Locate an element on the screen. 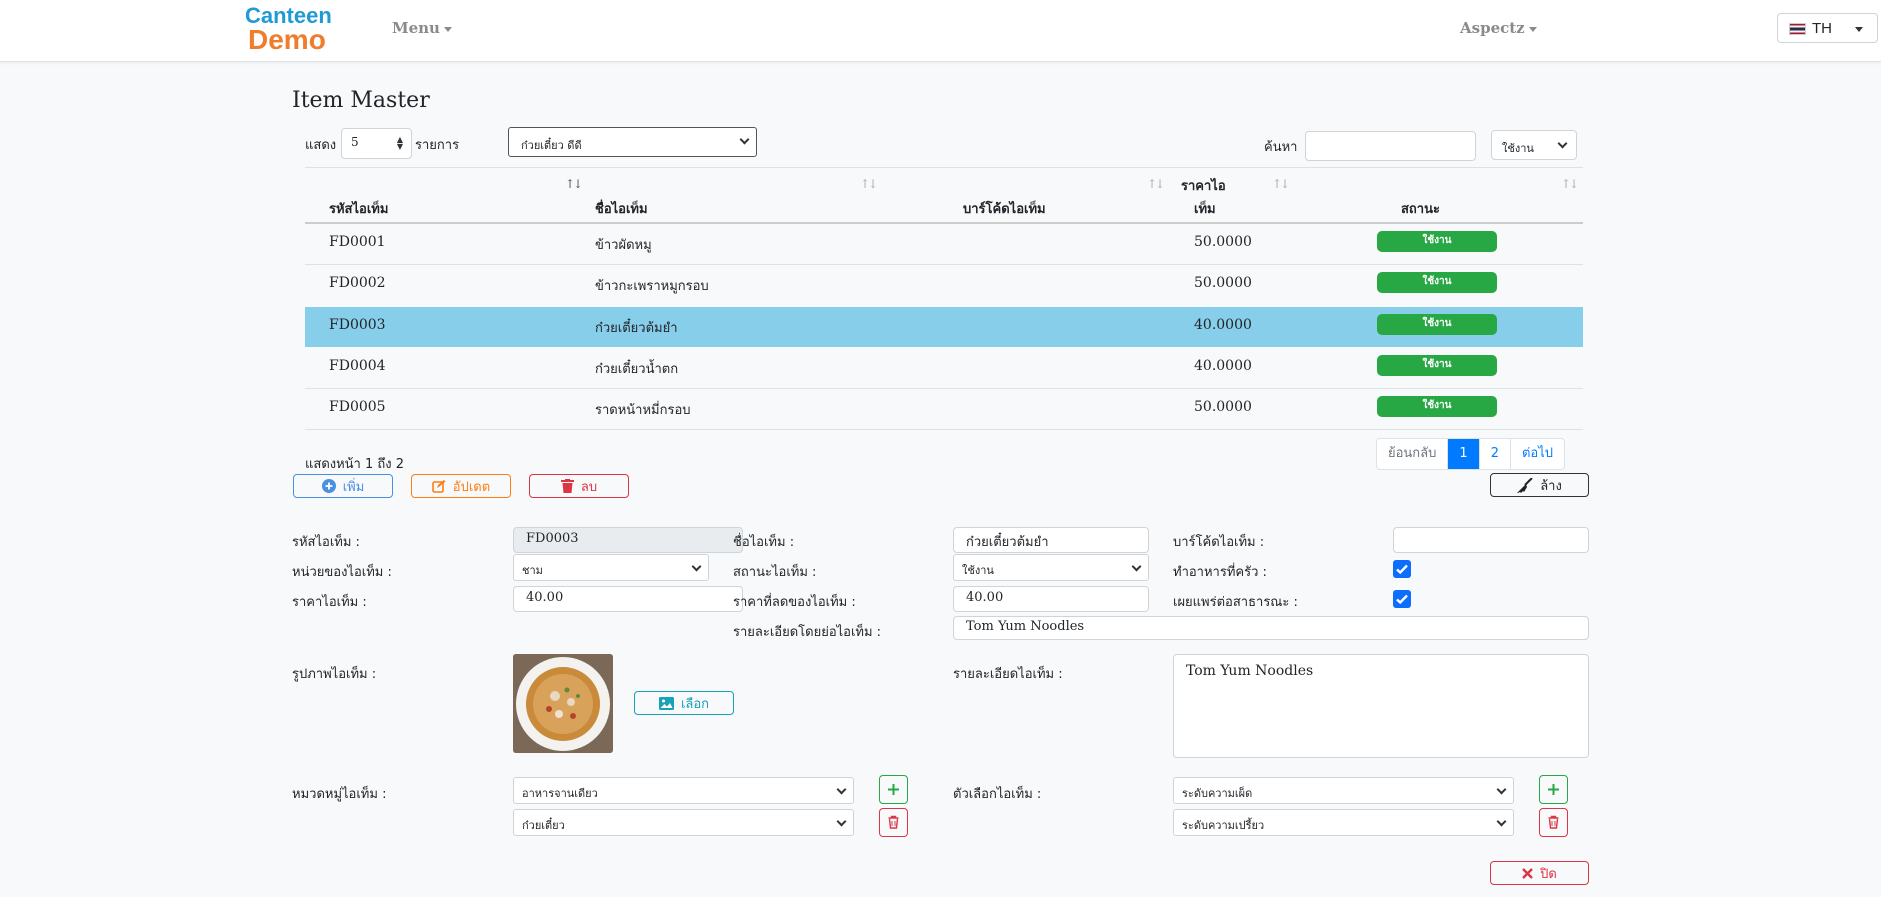 The image size is (1881, 897). name-label: ชื่อไอเท็ม : is located at coordinates (764, 542).